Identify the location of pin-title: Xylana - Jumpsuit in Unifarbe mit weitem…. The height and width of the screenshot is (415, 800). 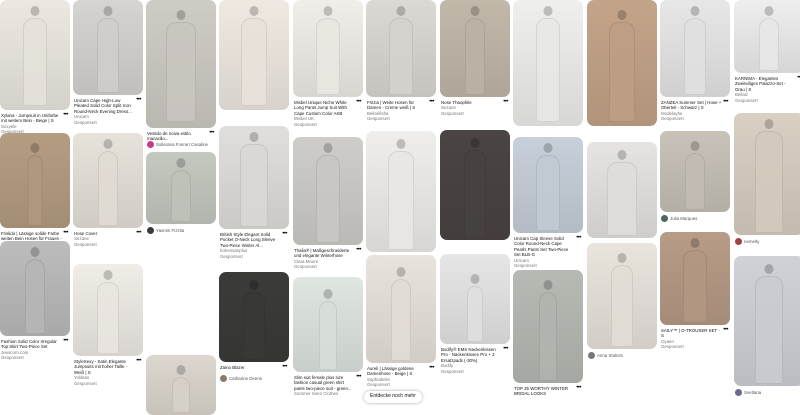
(35, 118).